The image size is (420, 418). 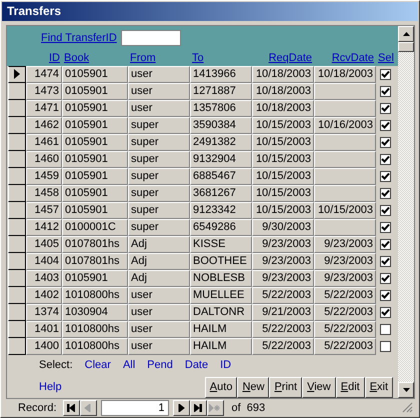 I want to click on current-record-icon, so click(x=17, y=74).